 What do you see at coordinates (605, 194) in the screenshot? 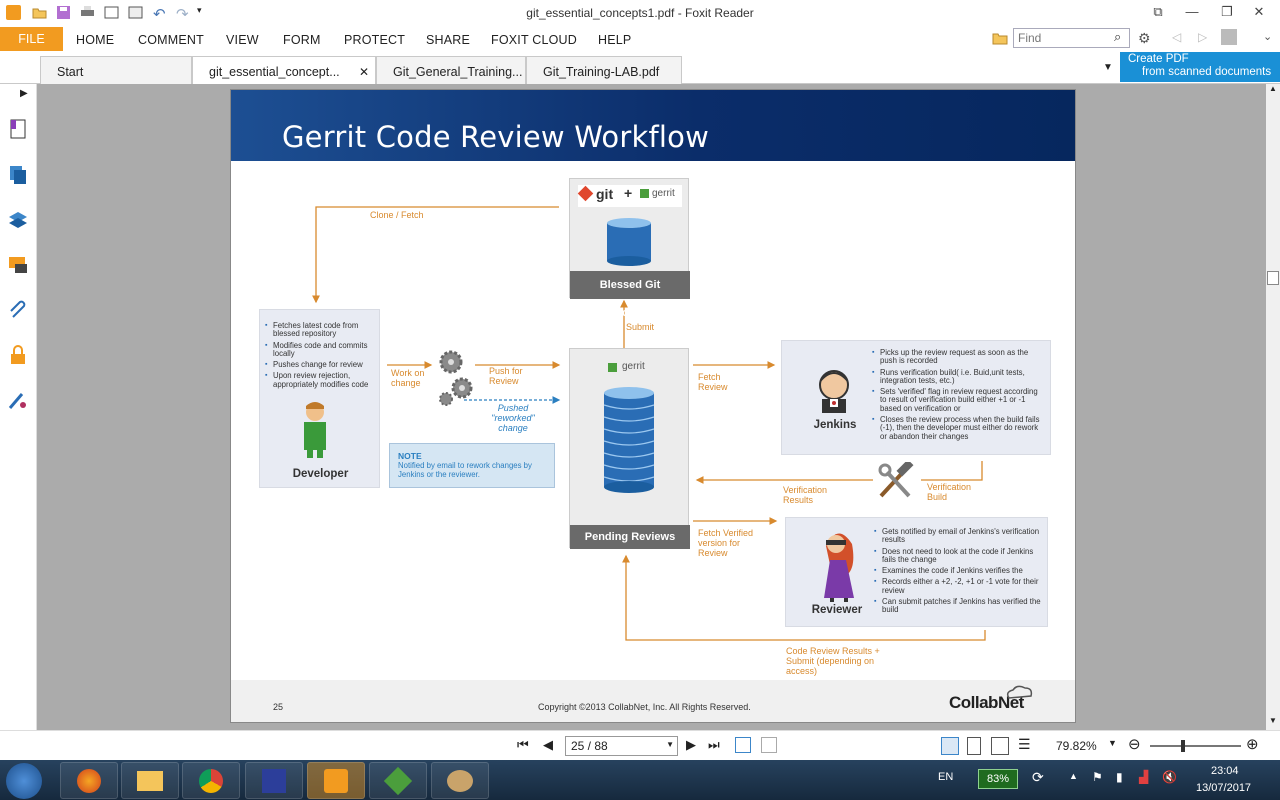
I see `git-logo-text: git` at bounding box center [605, 194].